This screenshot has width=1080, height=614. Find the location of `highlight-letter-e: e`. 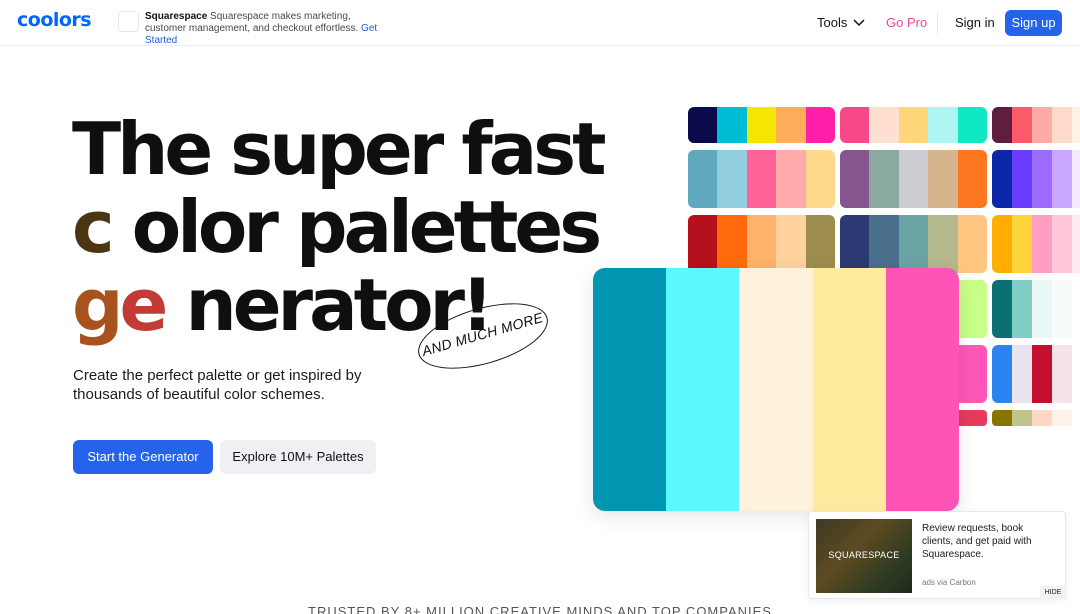

highlight-letter-e: e is located at coordinates (144, 305).